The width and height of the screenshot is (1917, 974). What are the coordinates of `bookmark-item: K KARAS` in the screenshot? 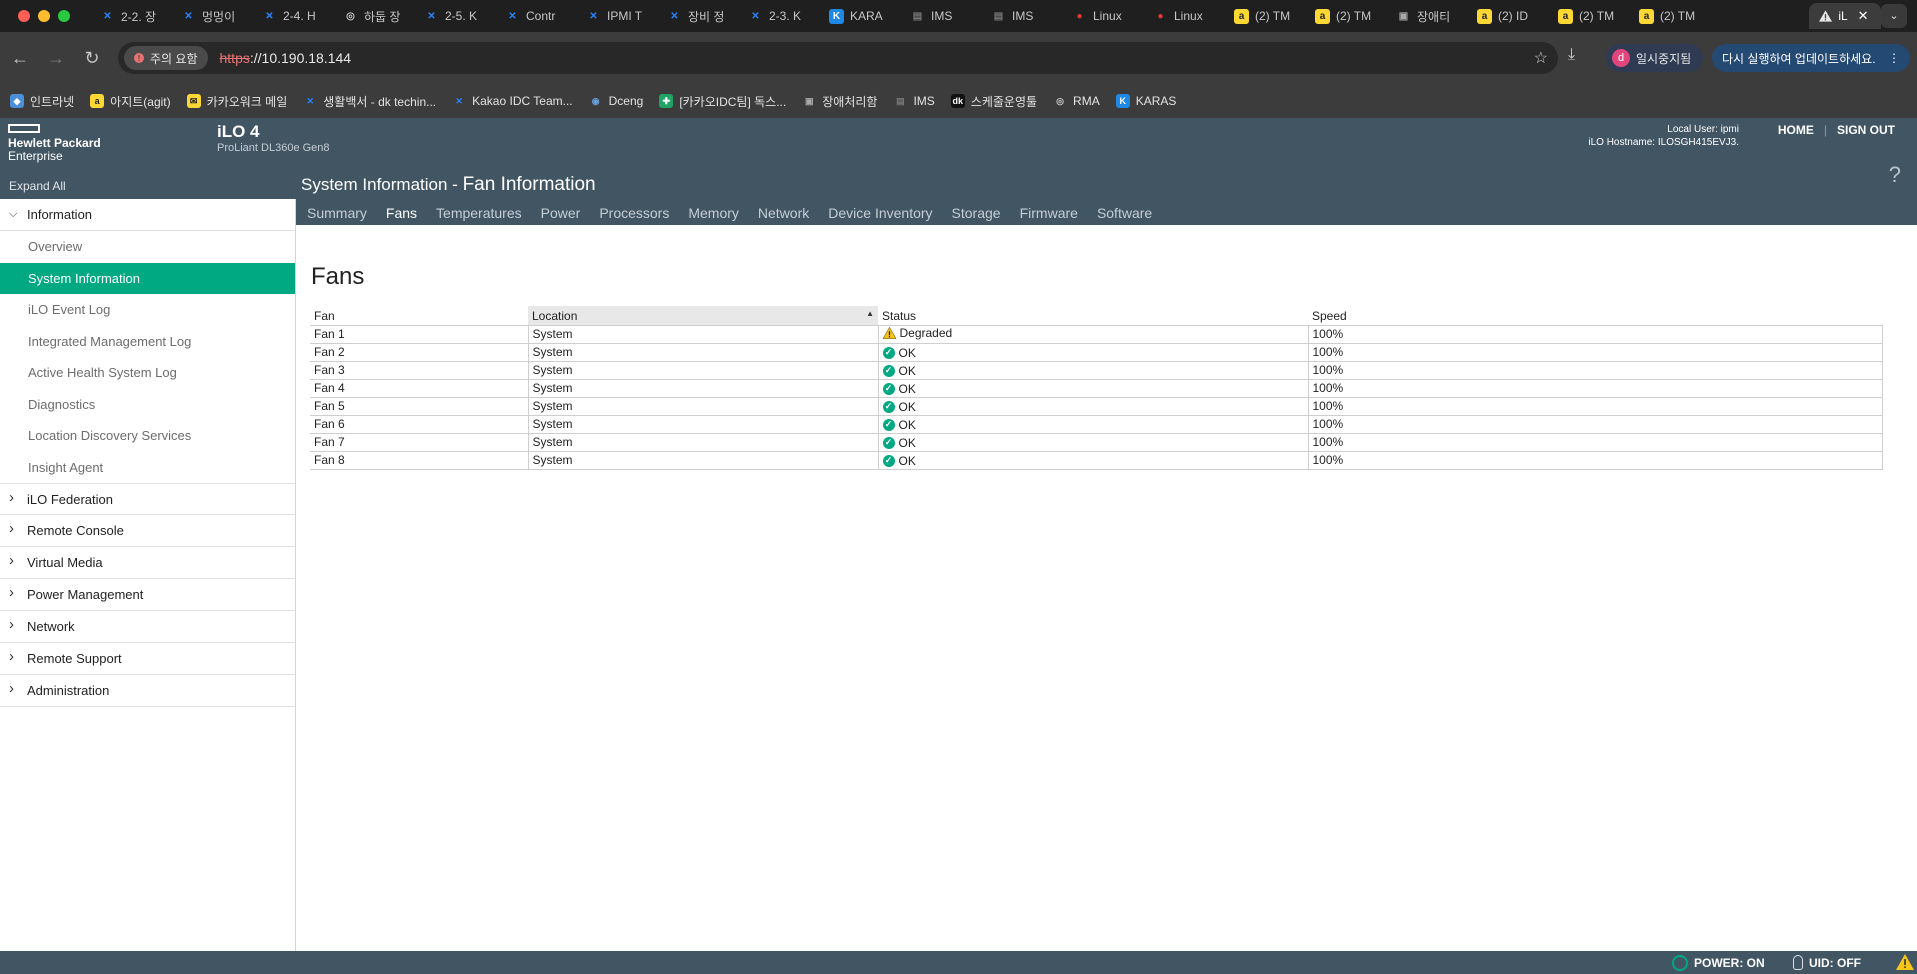 It's located at (1145, 101).